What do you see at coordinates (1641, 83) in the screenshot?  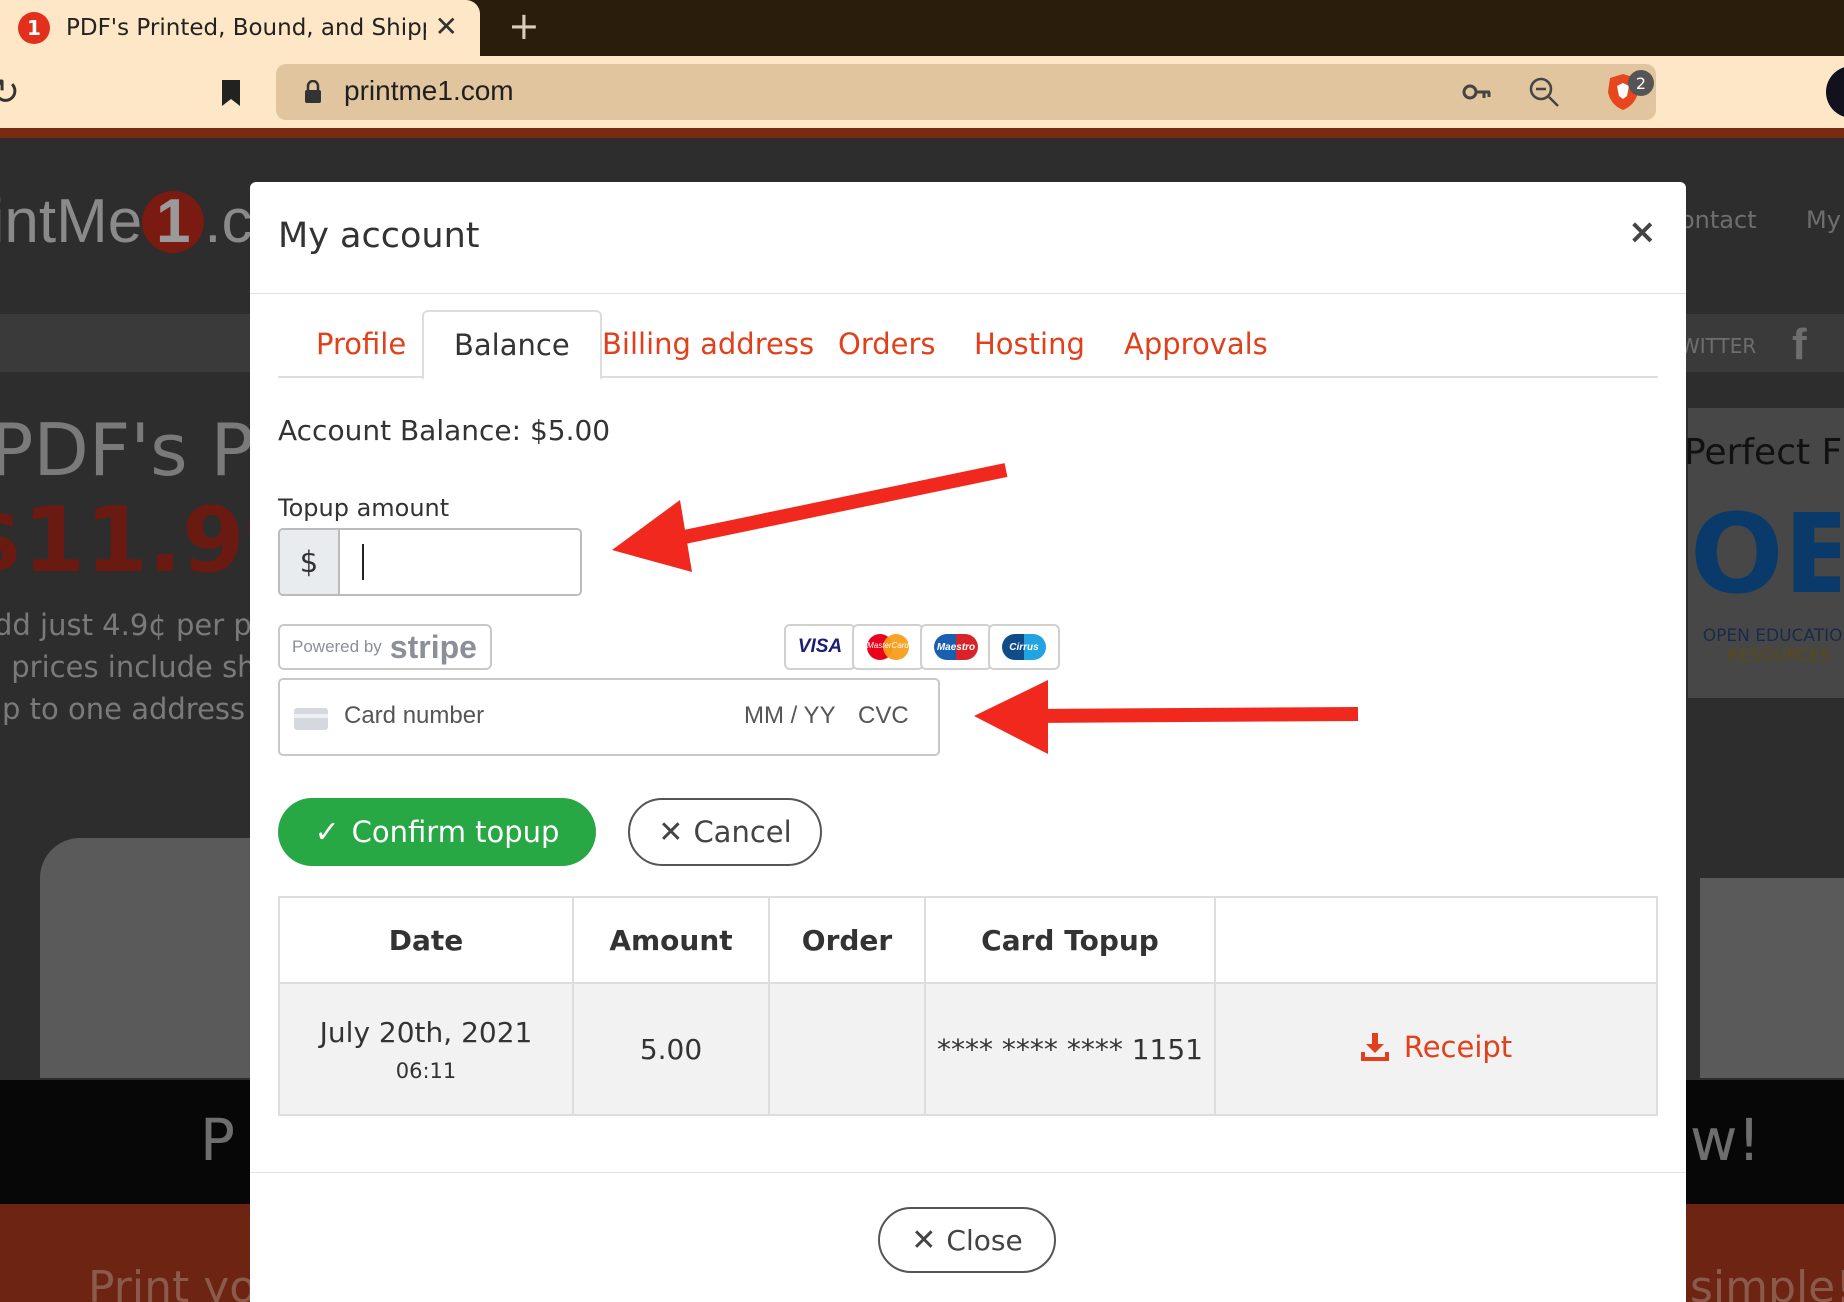 I see `brave-badge-count: 2` at bounding box center [1641, 83].